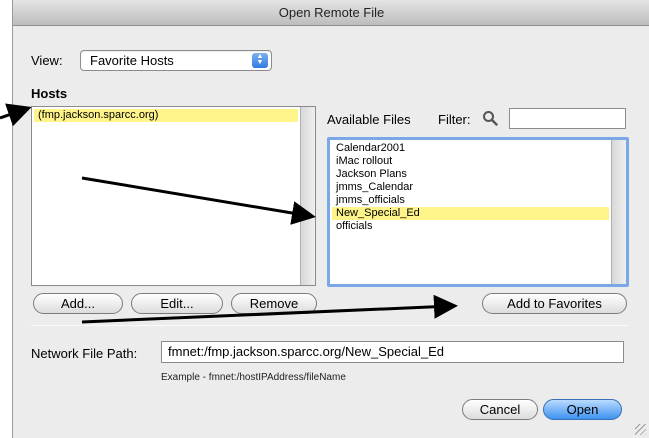  I want to click on filter-input, so click(567, 118).